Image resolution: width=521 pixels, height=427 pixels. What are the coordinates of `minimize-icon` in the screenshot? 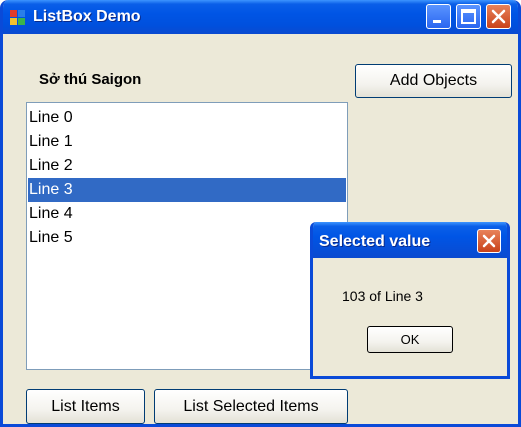 It's located at (437, 21).